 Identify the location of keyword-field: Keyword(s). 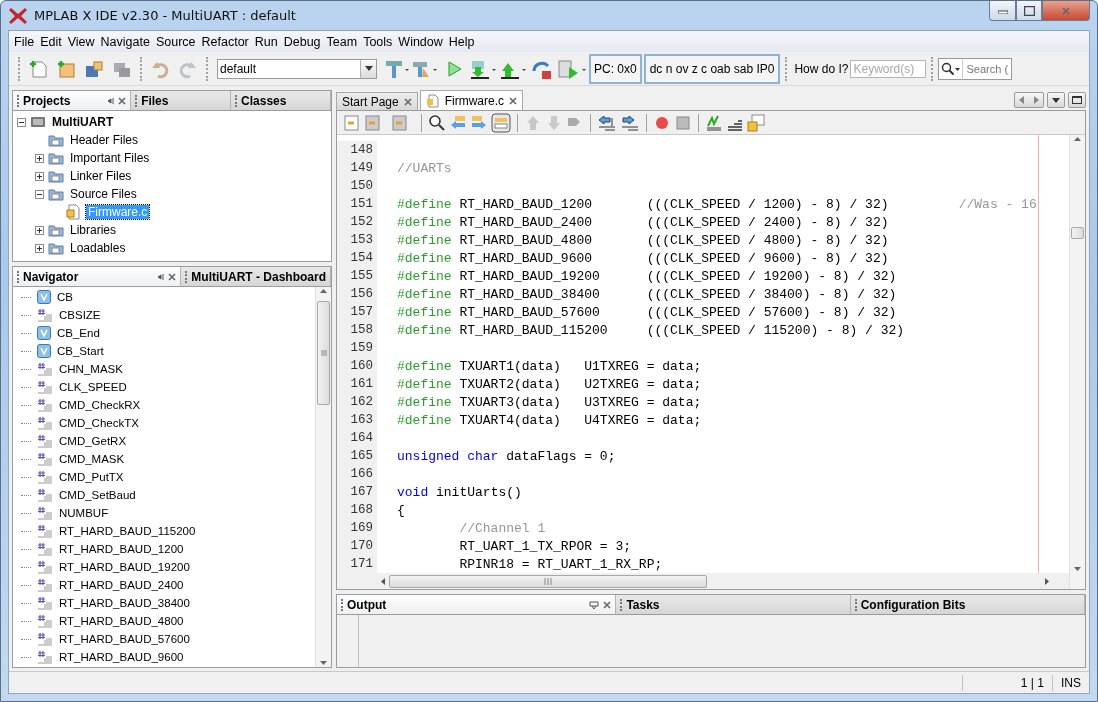
(888, 68).